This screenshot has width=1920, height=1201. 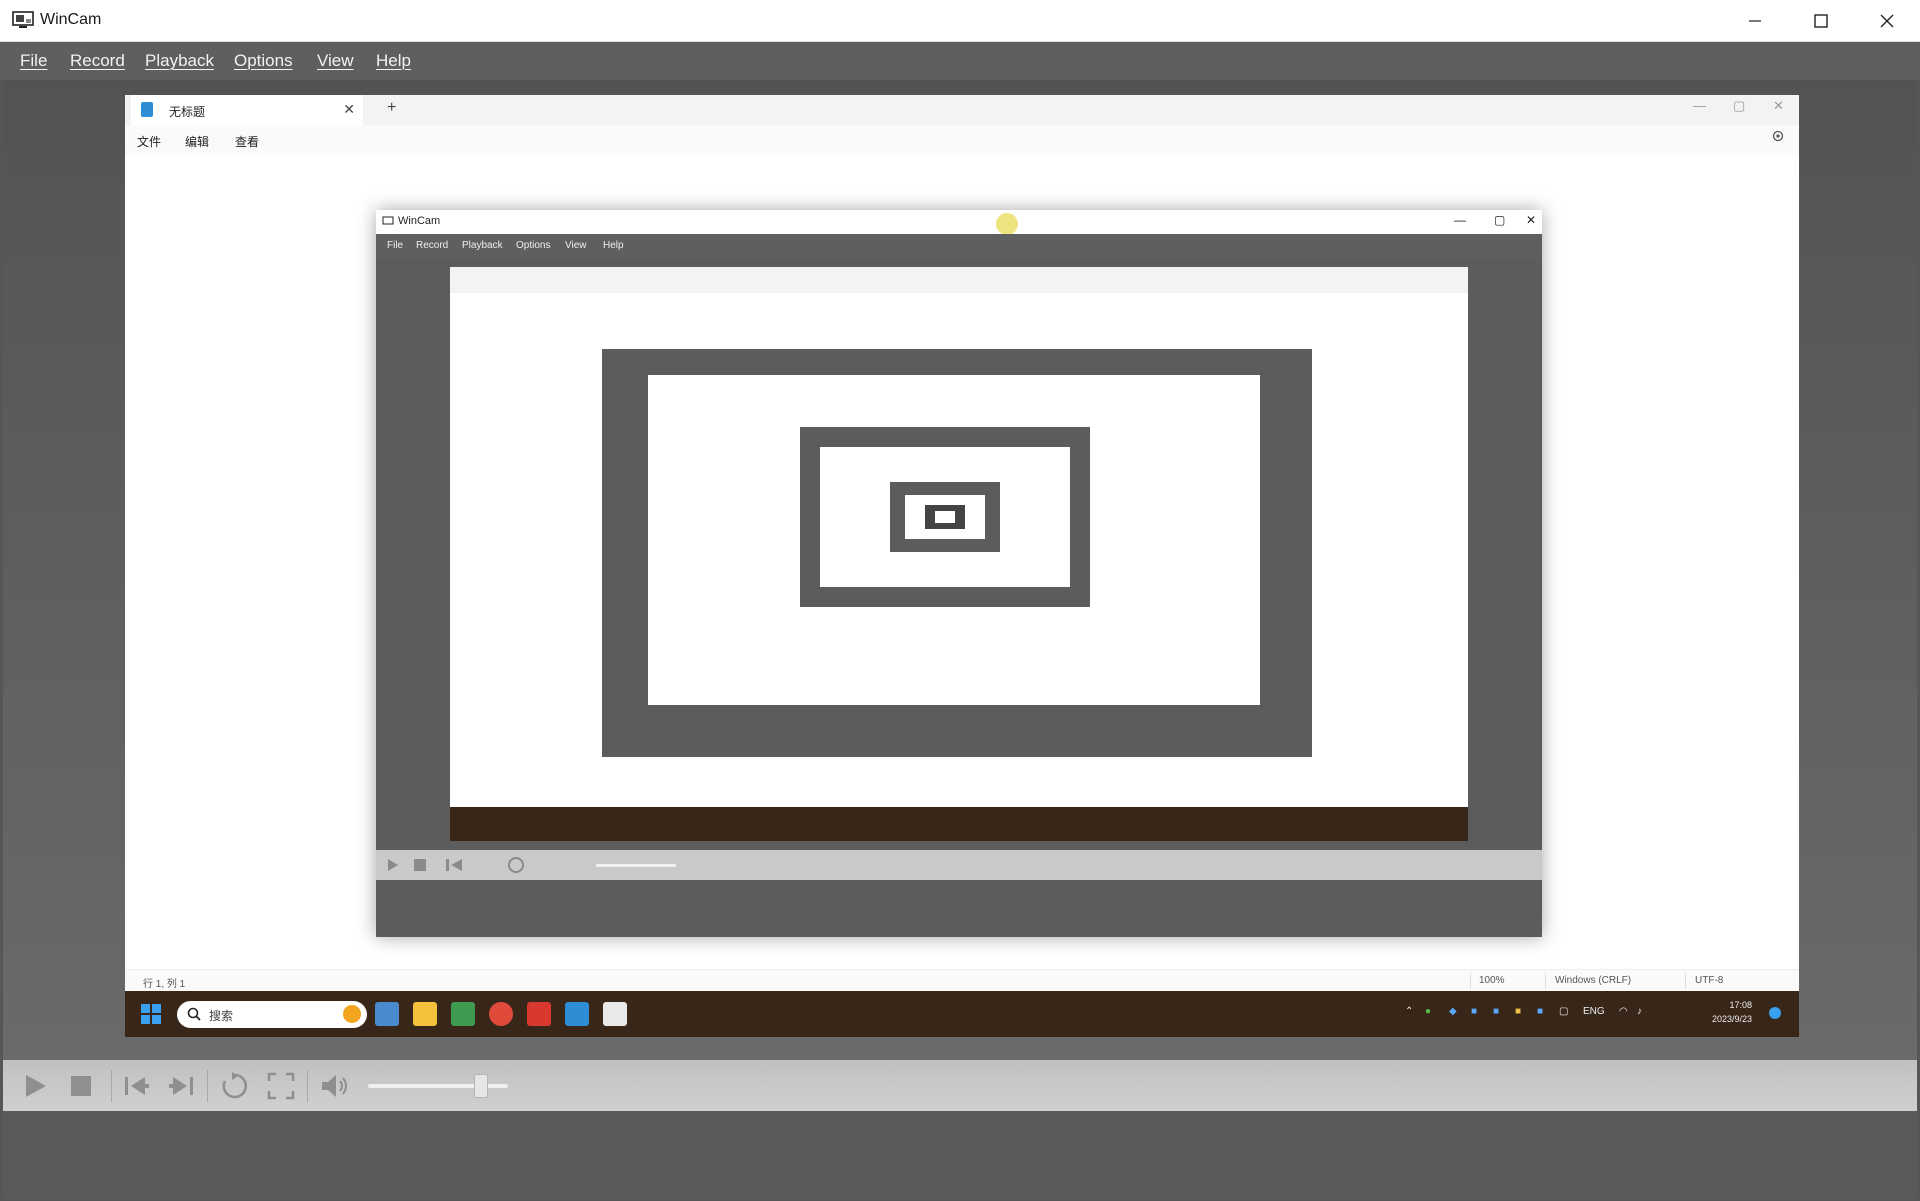 I want to click on notepad-tab-title: 无标题, so click(x=187, y=112).